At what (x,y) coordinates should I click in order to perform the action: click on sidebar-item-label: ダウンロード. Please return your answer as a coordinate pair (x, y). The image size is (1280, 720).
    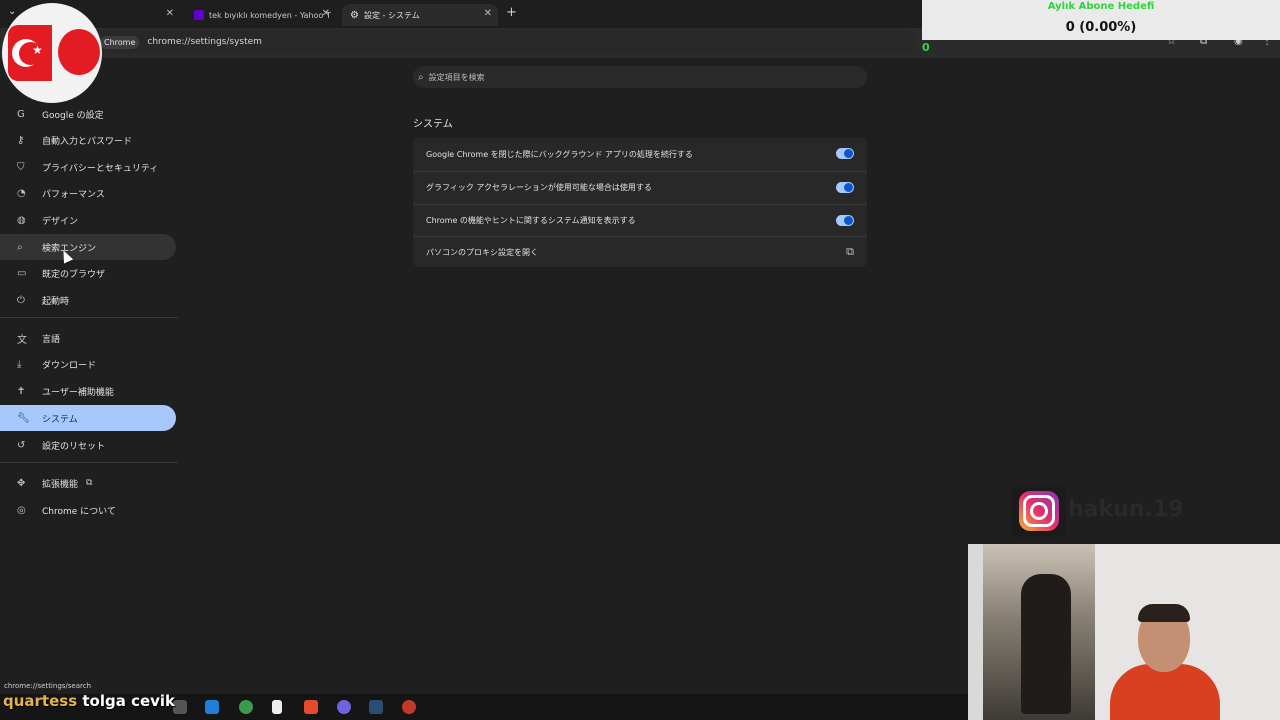
    Looking at the image, I should click on (69, 365).